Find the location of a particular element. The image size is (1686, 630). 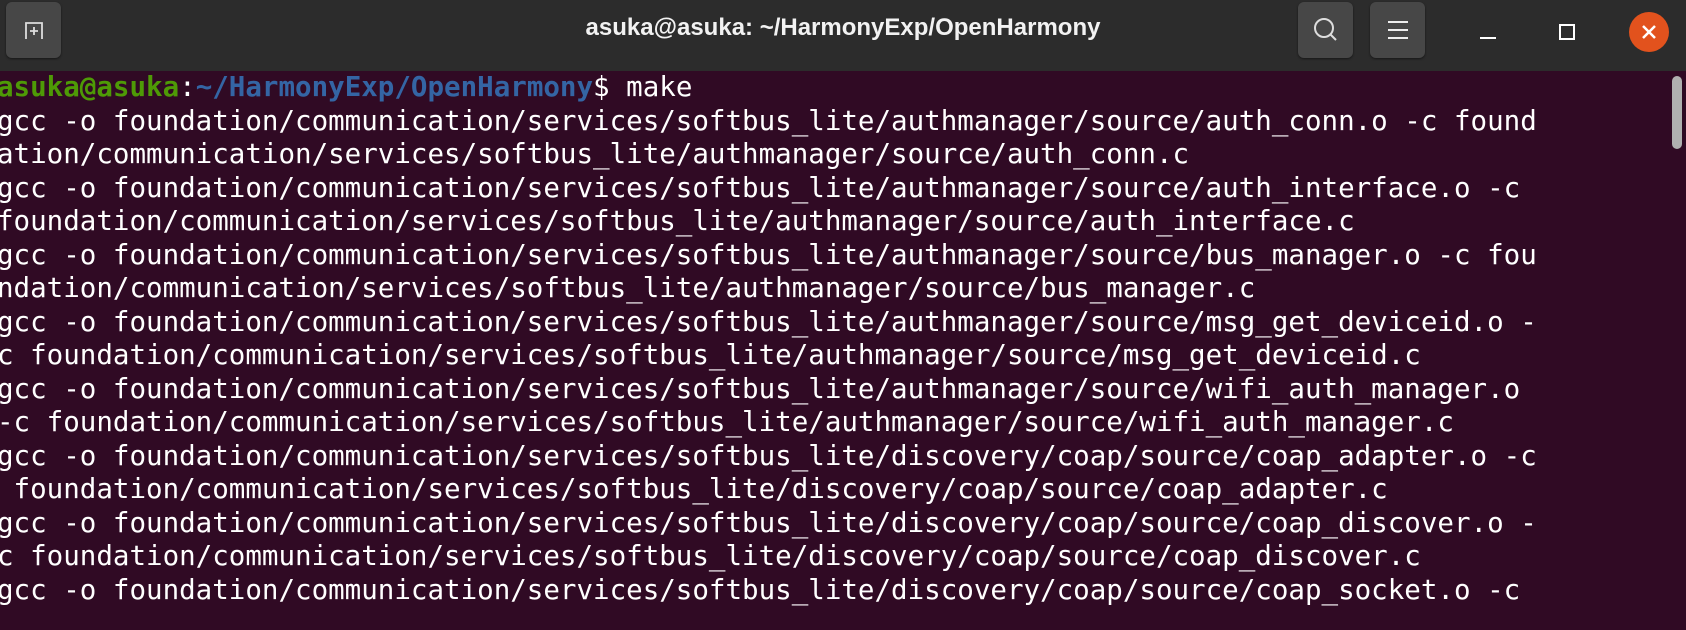

minimize-icon is located at coordinates (1488, 38).